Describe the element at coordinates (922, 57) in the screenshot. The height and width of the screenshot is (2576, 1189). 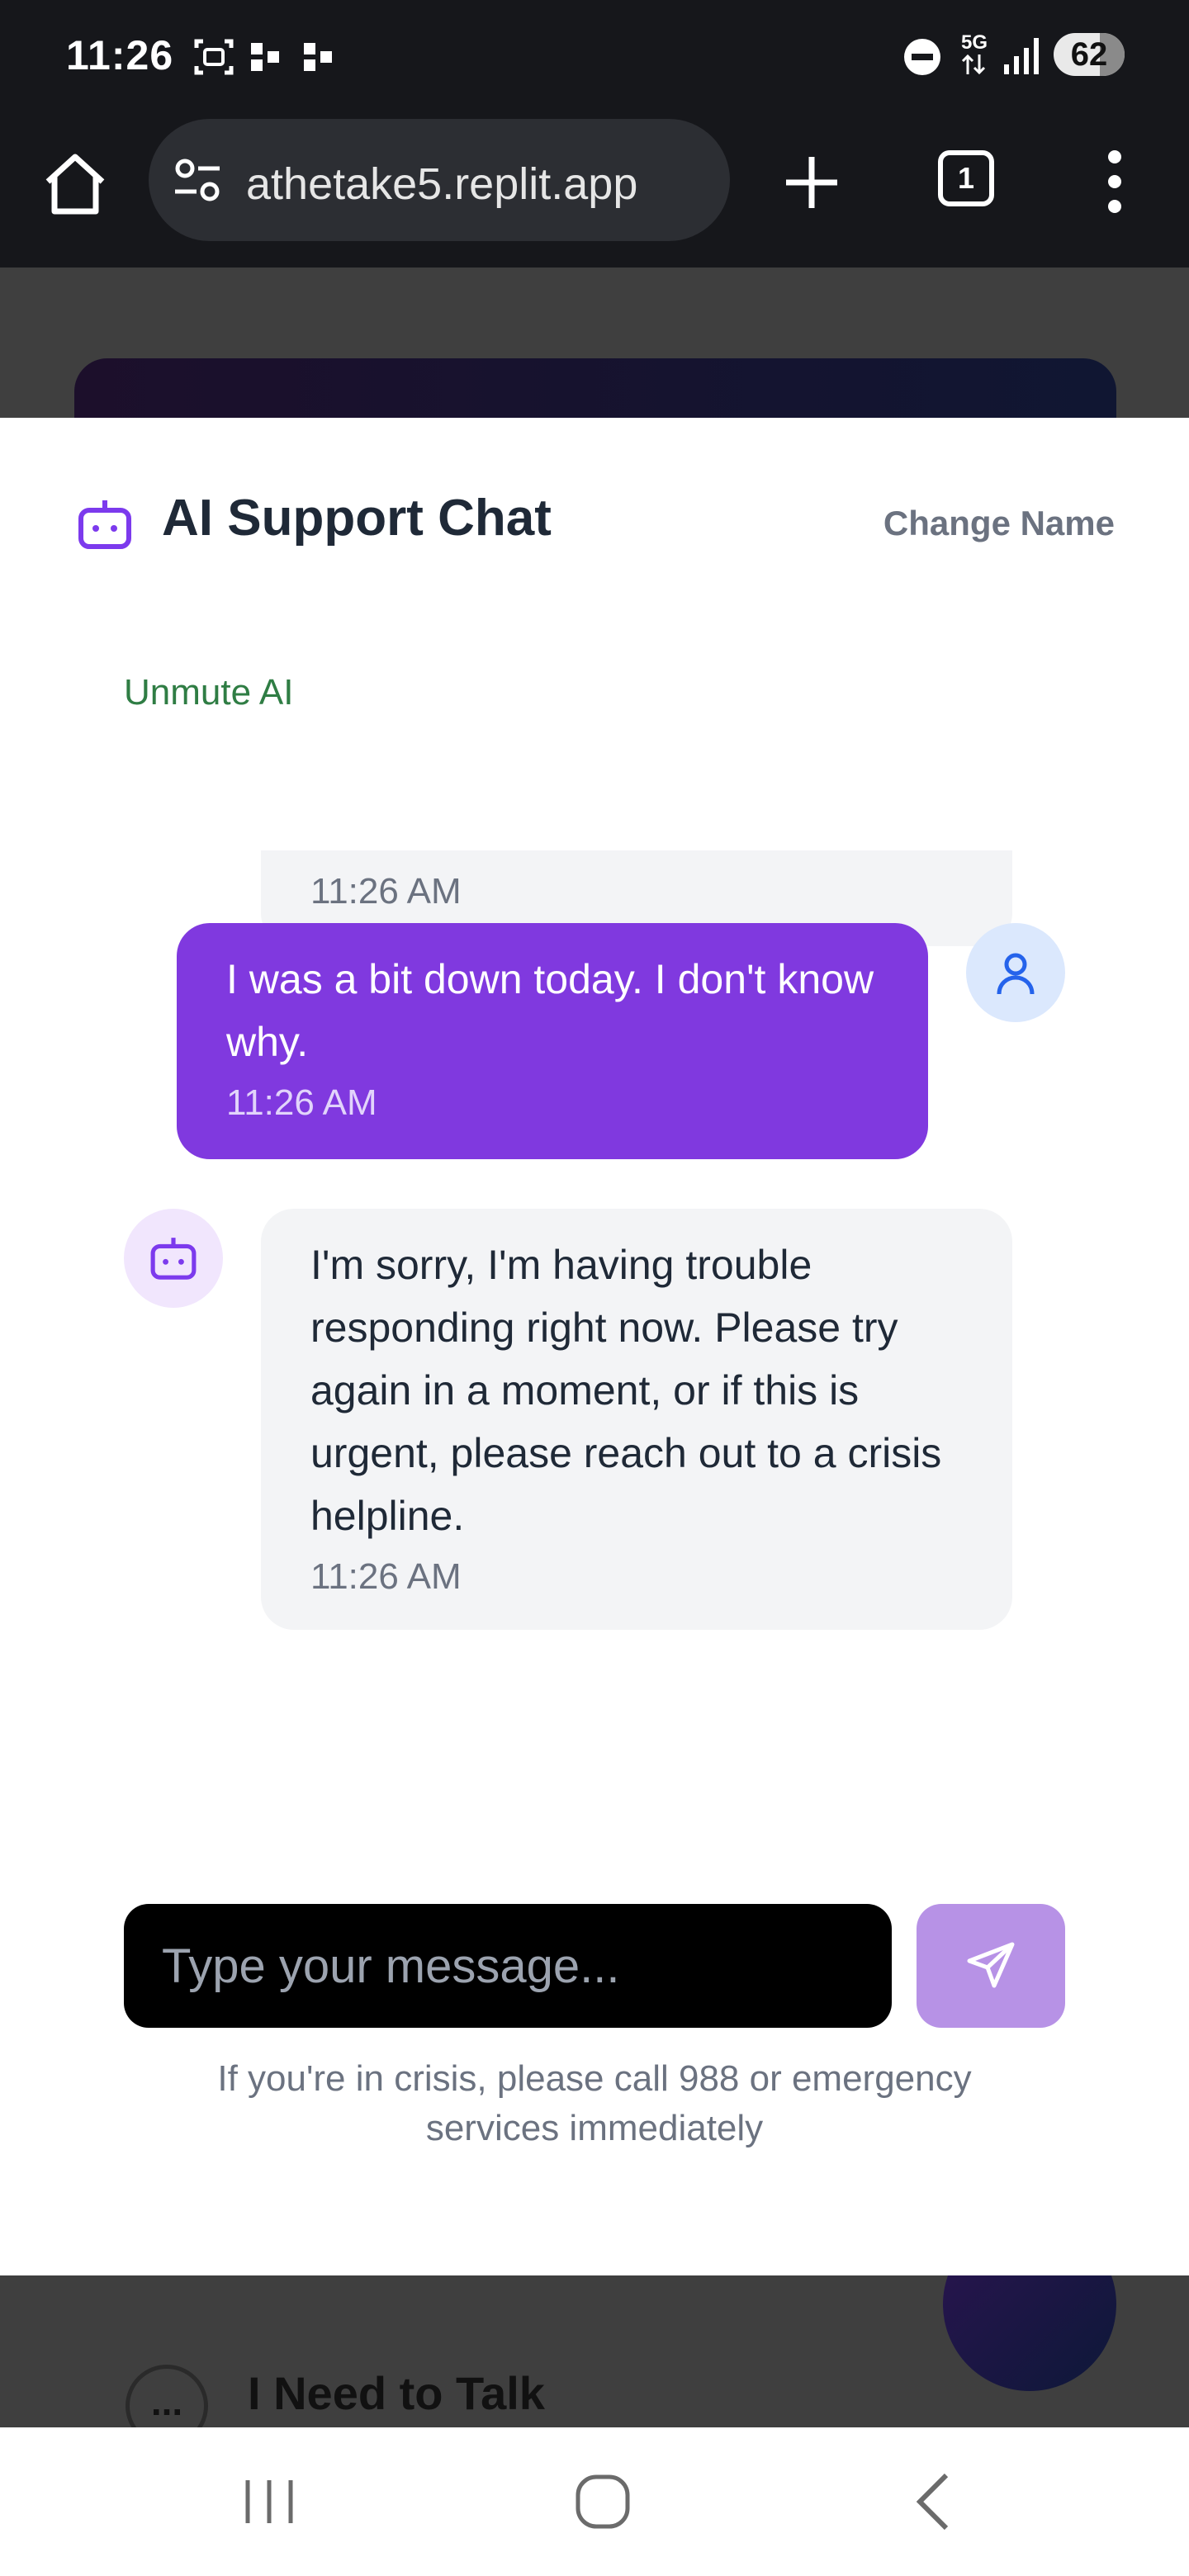
I see `dnd-icon` at that location.